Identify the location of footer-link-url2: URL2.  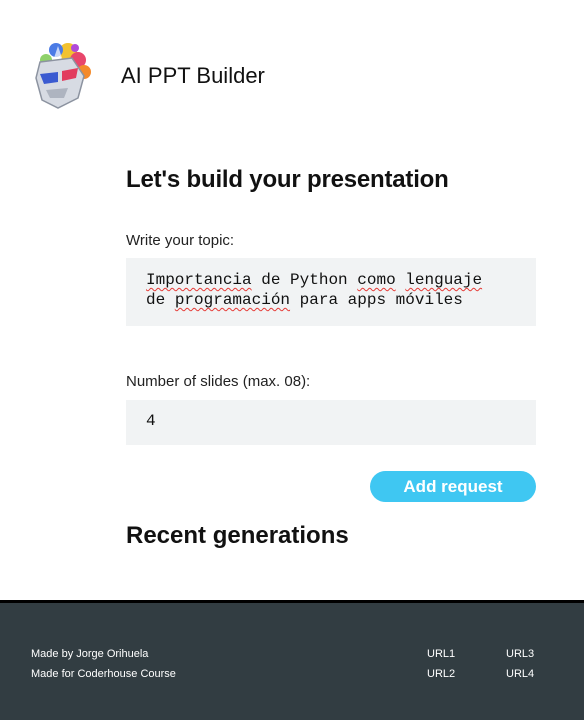
(441, 674).